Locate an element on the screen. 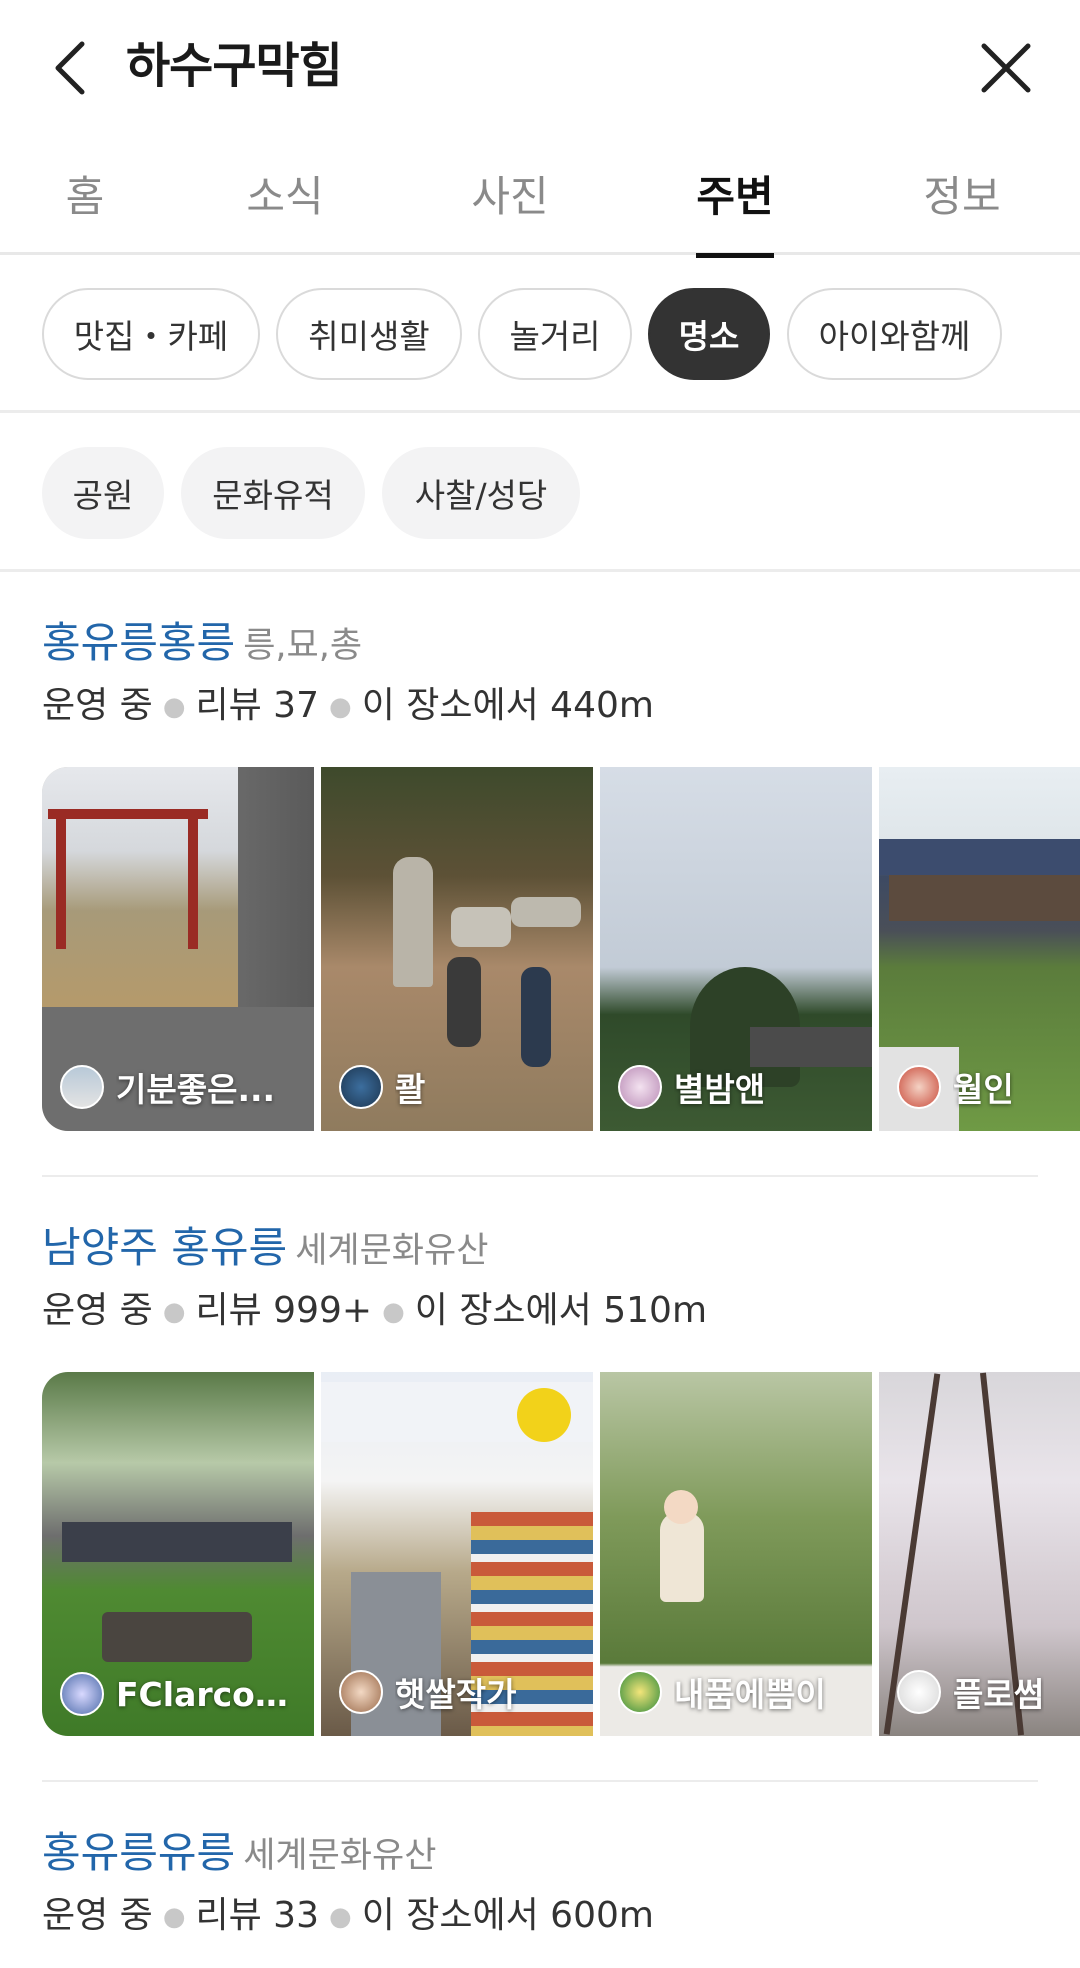 The width and height of the screenshot is (1080, 1968). chip-restaurants-cafe: 맛집・카페 is located at coordinates (151, 334).